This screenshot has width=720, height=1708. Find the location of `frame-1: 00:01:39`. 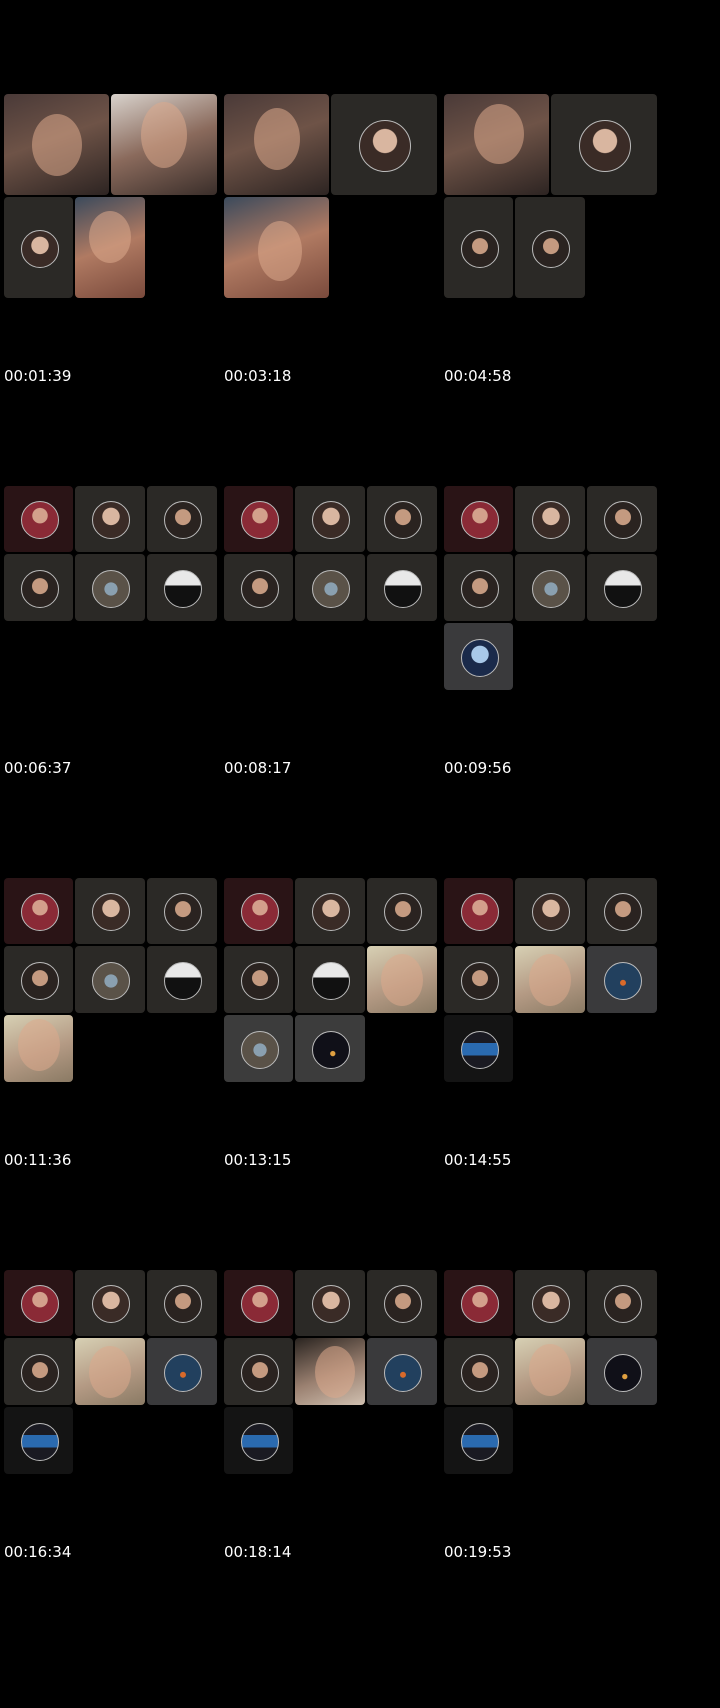

frame-1: 00:01:39 is located at coordinates (120, 213).